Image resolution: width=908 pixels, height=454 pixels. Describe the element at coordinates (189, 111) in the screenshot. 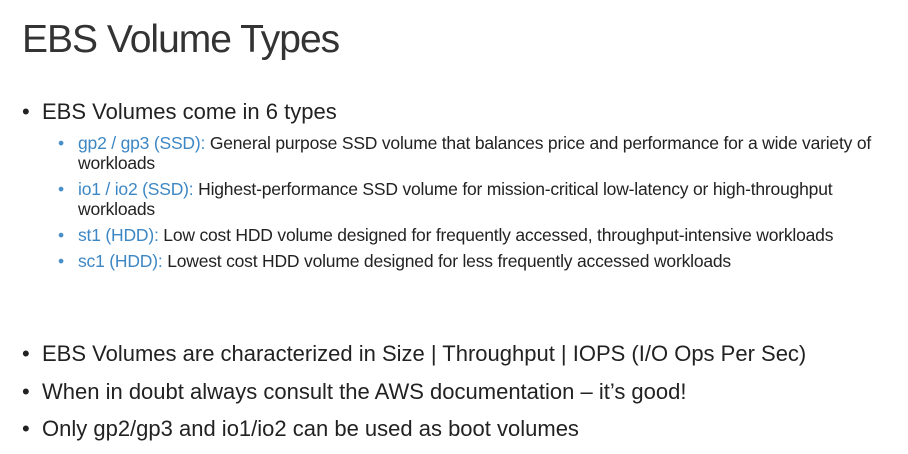

I see `bullet-text: EBS Volumes come in 6 types` at that location.